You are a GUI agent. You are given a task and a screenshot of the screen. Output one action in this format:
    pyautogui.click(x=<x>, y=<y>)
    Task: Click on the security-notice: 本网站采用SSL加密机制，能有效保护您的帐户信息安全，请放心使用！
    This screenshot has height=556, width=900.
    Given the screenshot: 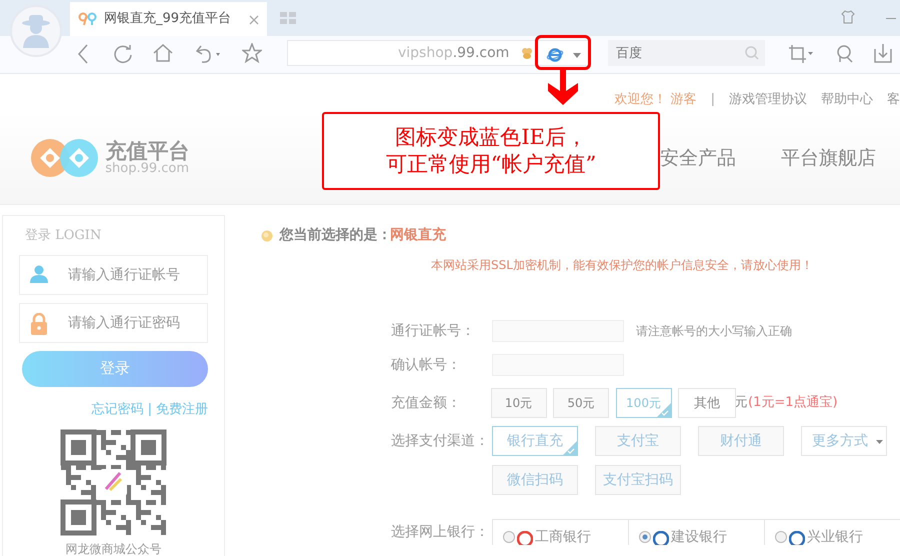 What is the action you would take?
    pyautogui.click(x=622, y=265)
    